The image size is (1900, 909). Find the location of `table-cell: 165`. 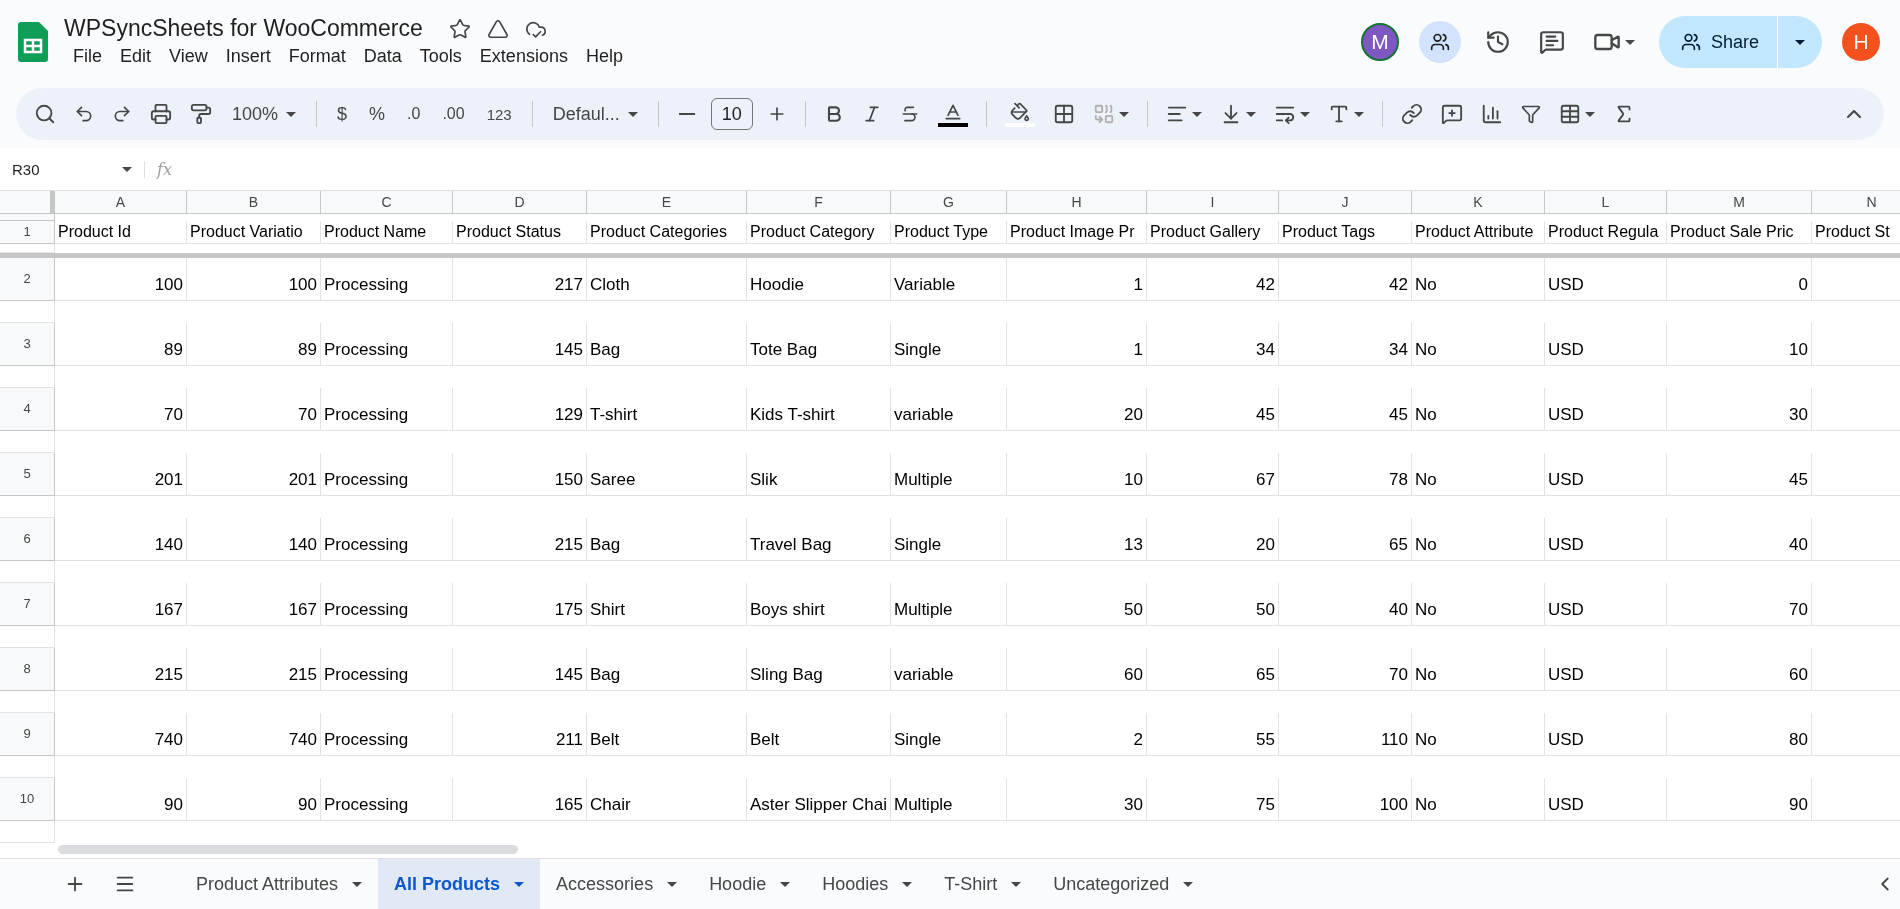

table-cell: 165 is located at coordinates (520, 799).